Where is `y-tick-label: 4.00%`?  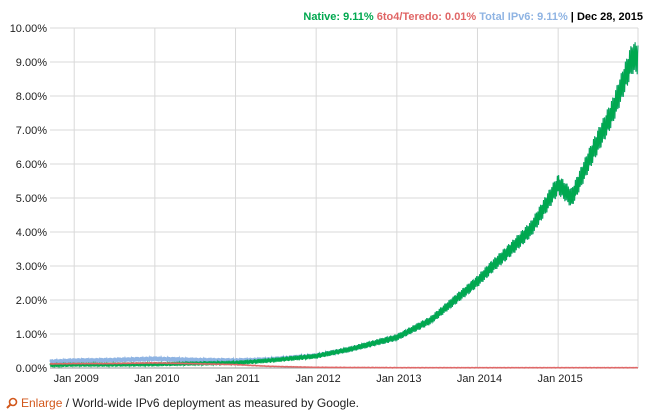
y-tick-label: 4.00% is located at coordinates (31, 233).